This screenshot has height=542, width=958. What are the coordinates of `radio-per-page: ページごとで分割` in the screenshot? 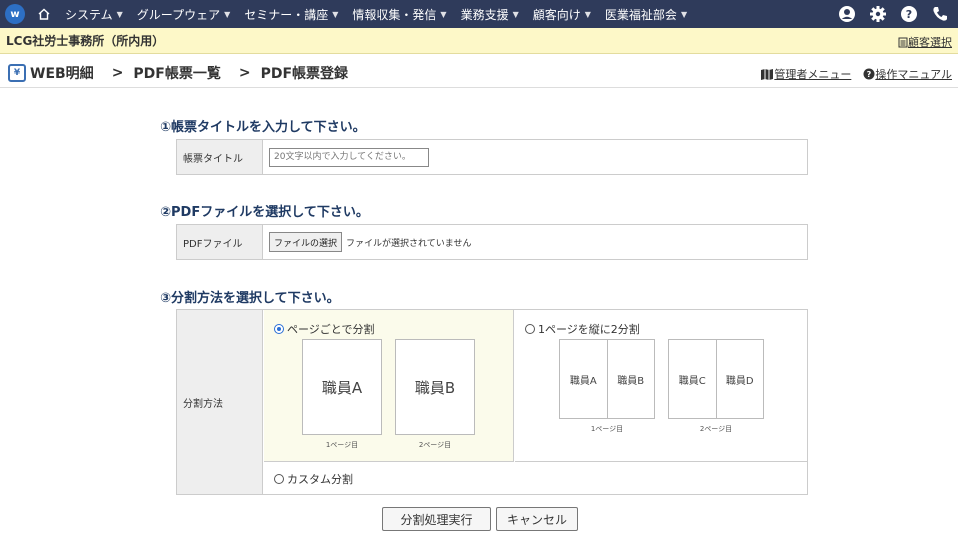 It's located at (324, 329).